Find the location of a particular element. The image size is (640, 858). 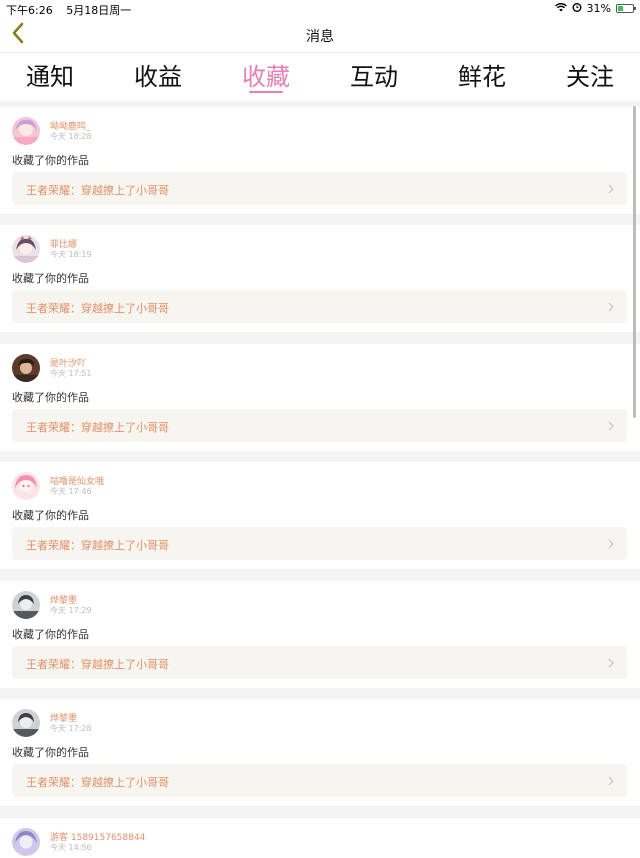

timestamp: 今天 18:28 is located at coordinates (71, 136).